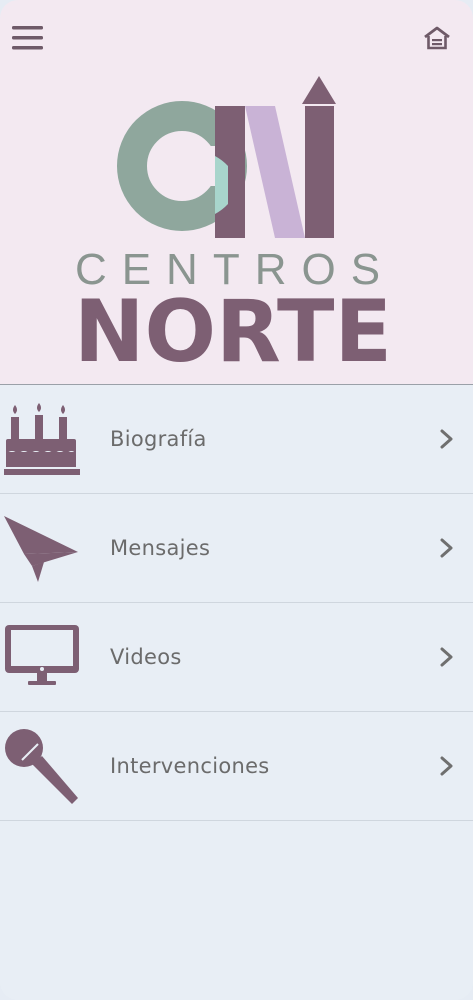 This screenshot has height=1000, width=473. What do you see at coordinates (437, 38) in the screenshot?
I see `home-icon` at bounding box center [437, 38].